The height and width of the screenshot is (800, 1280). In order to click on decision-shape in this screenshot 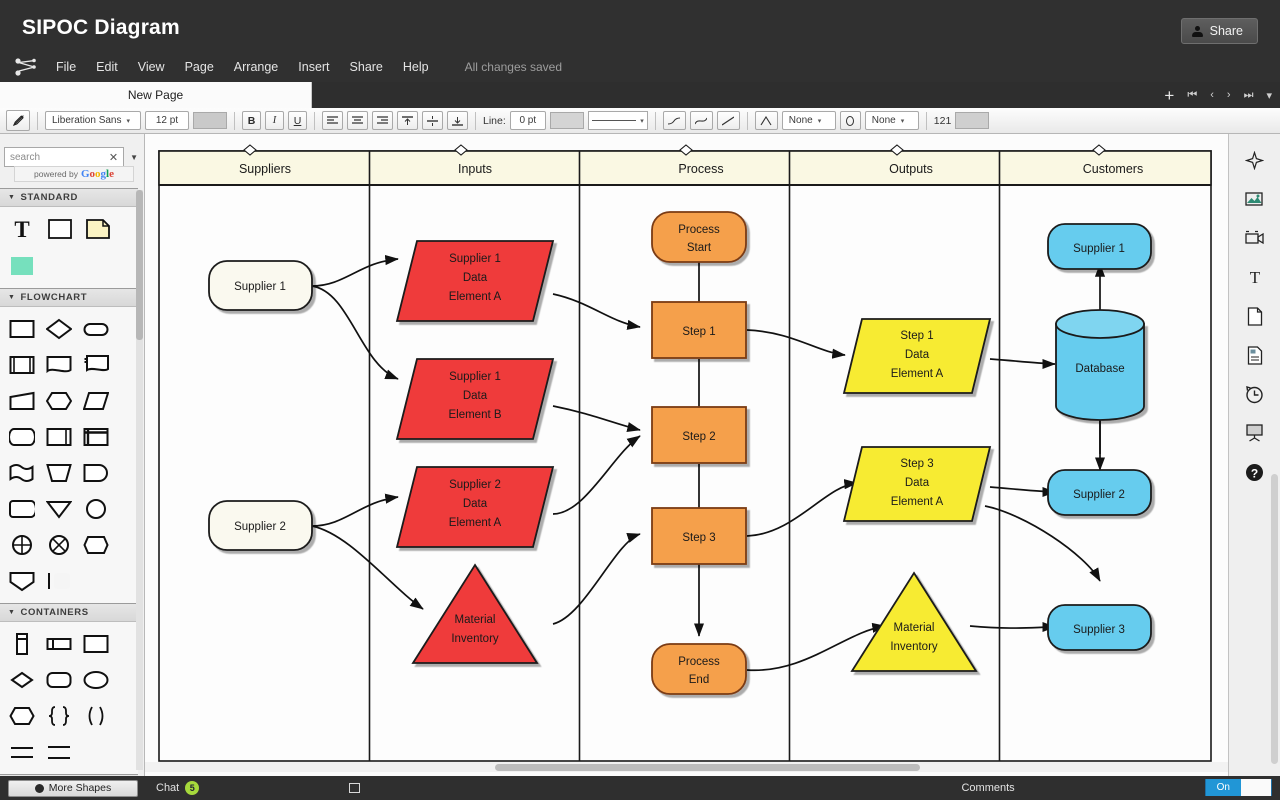, I will do `click(58, 328)`.